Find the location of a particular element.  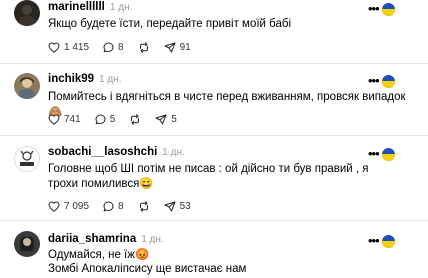

username: dariia_shamrina is located at coordinates (92, 239).